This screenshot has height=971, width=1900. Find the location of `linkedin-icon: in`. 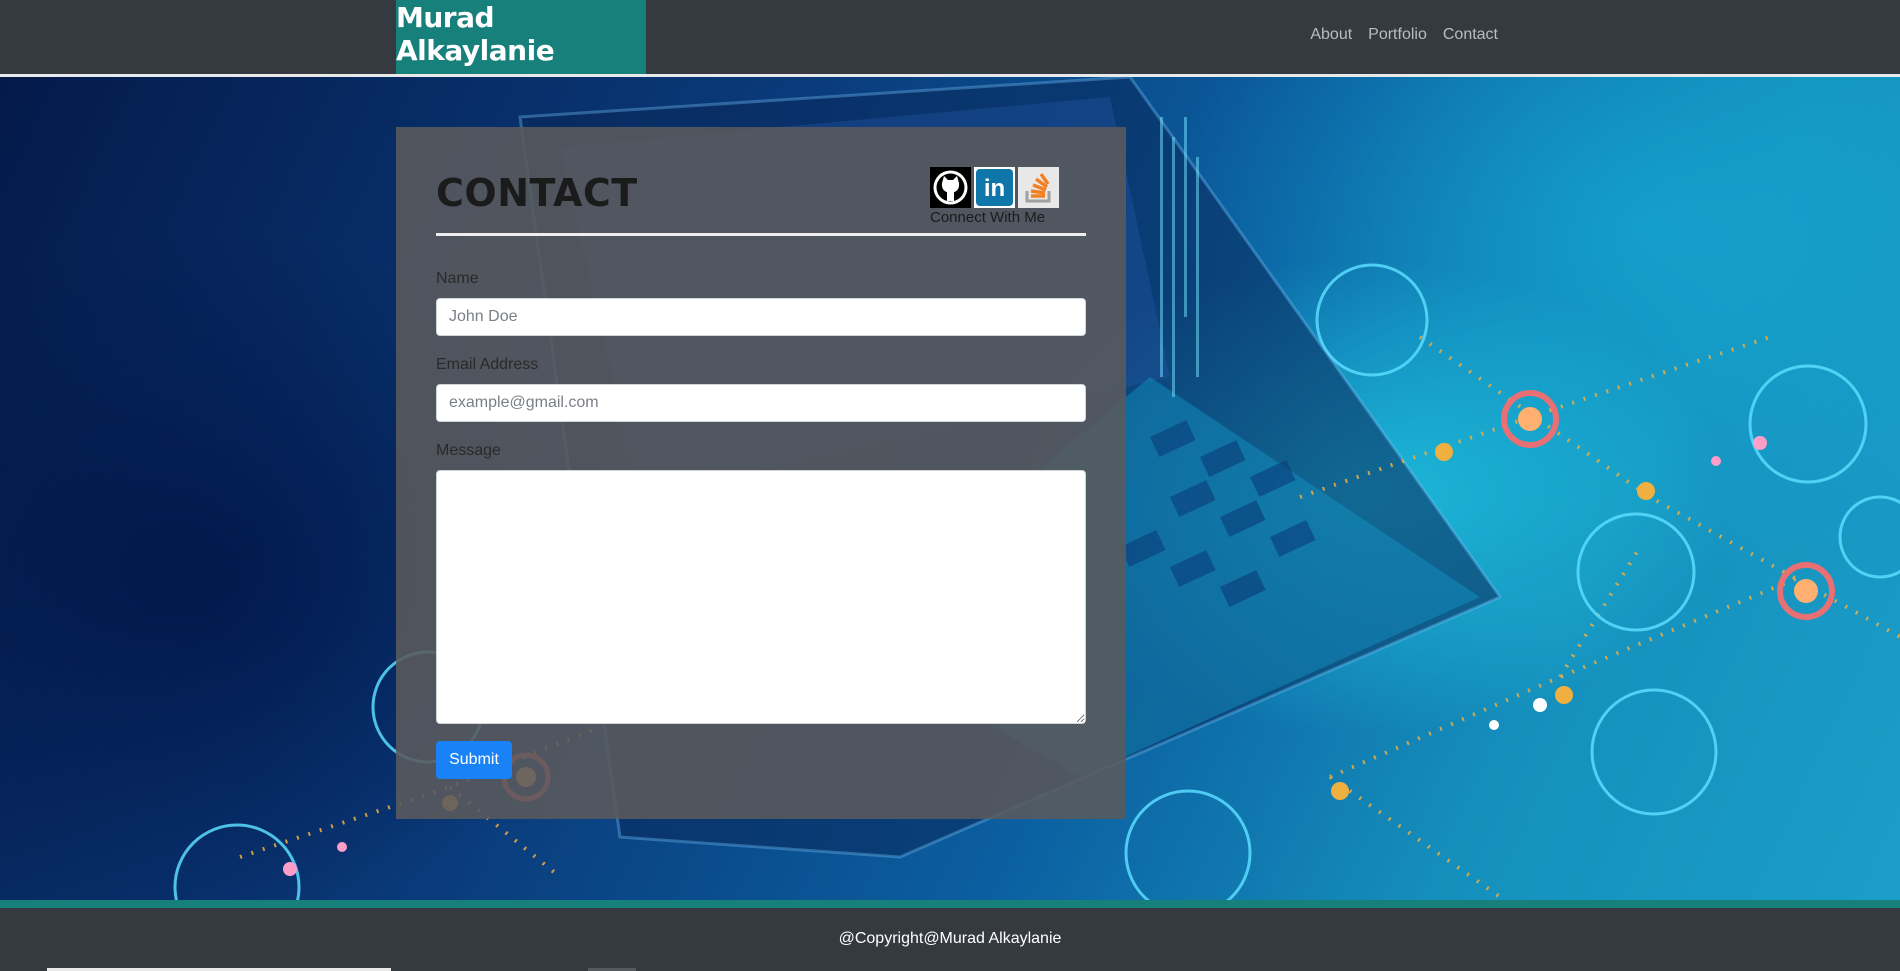

linkedin-icon: in is located at coordinates (994, 187).